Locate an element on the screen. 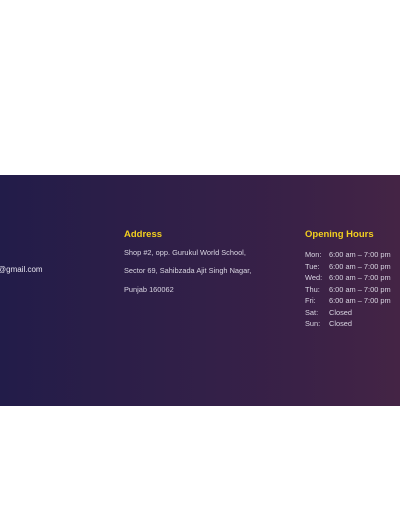 This screenshot has width=400, height=516. hours-day: Wed: is located at coordinates (314, 277).